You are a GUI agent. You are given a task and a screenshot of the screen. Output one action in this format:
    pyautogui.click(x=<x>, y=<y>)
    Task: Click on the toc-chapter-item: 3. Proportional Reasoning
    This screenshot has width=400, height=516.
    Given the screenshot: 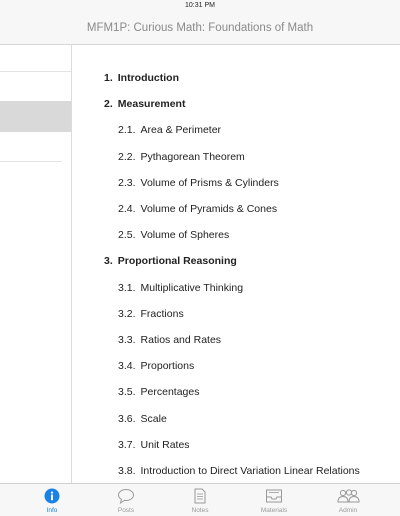 What is the action you would take?
    pyautogui.click(x=236, y=261)
    